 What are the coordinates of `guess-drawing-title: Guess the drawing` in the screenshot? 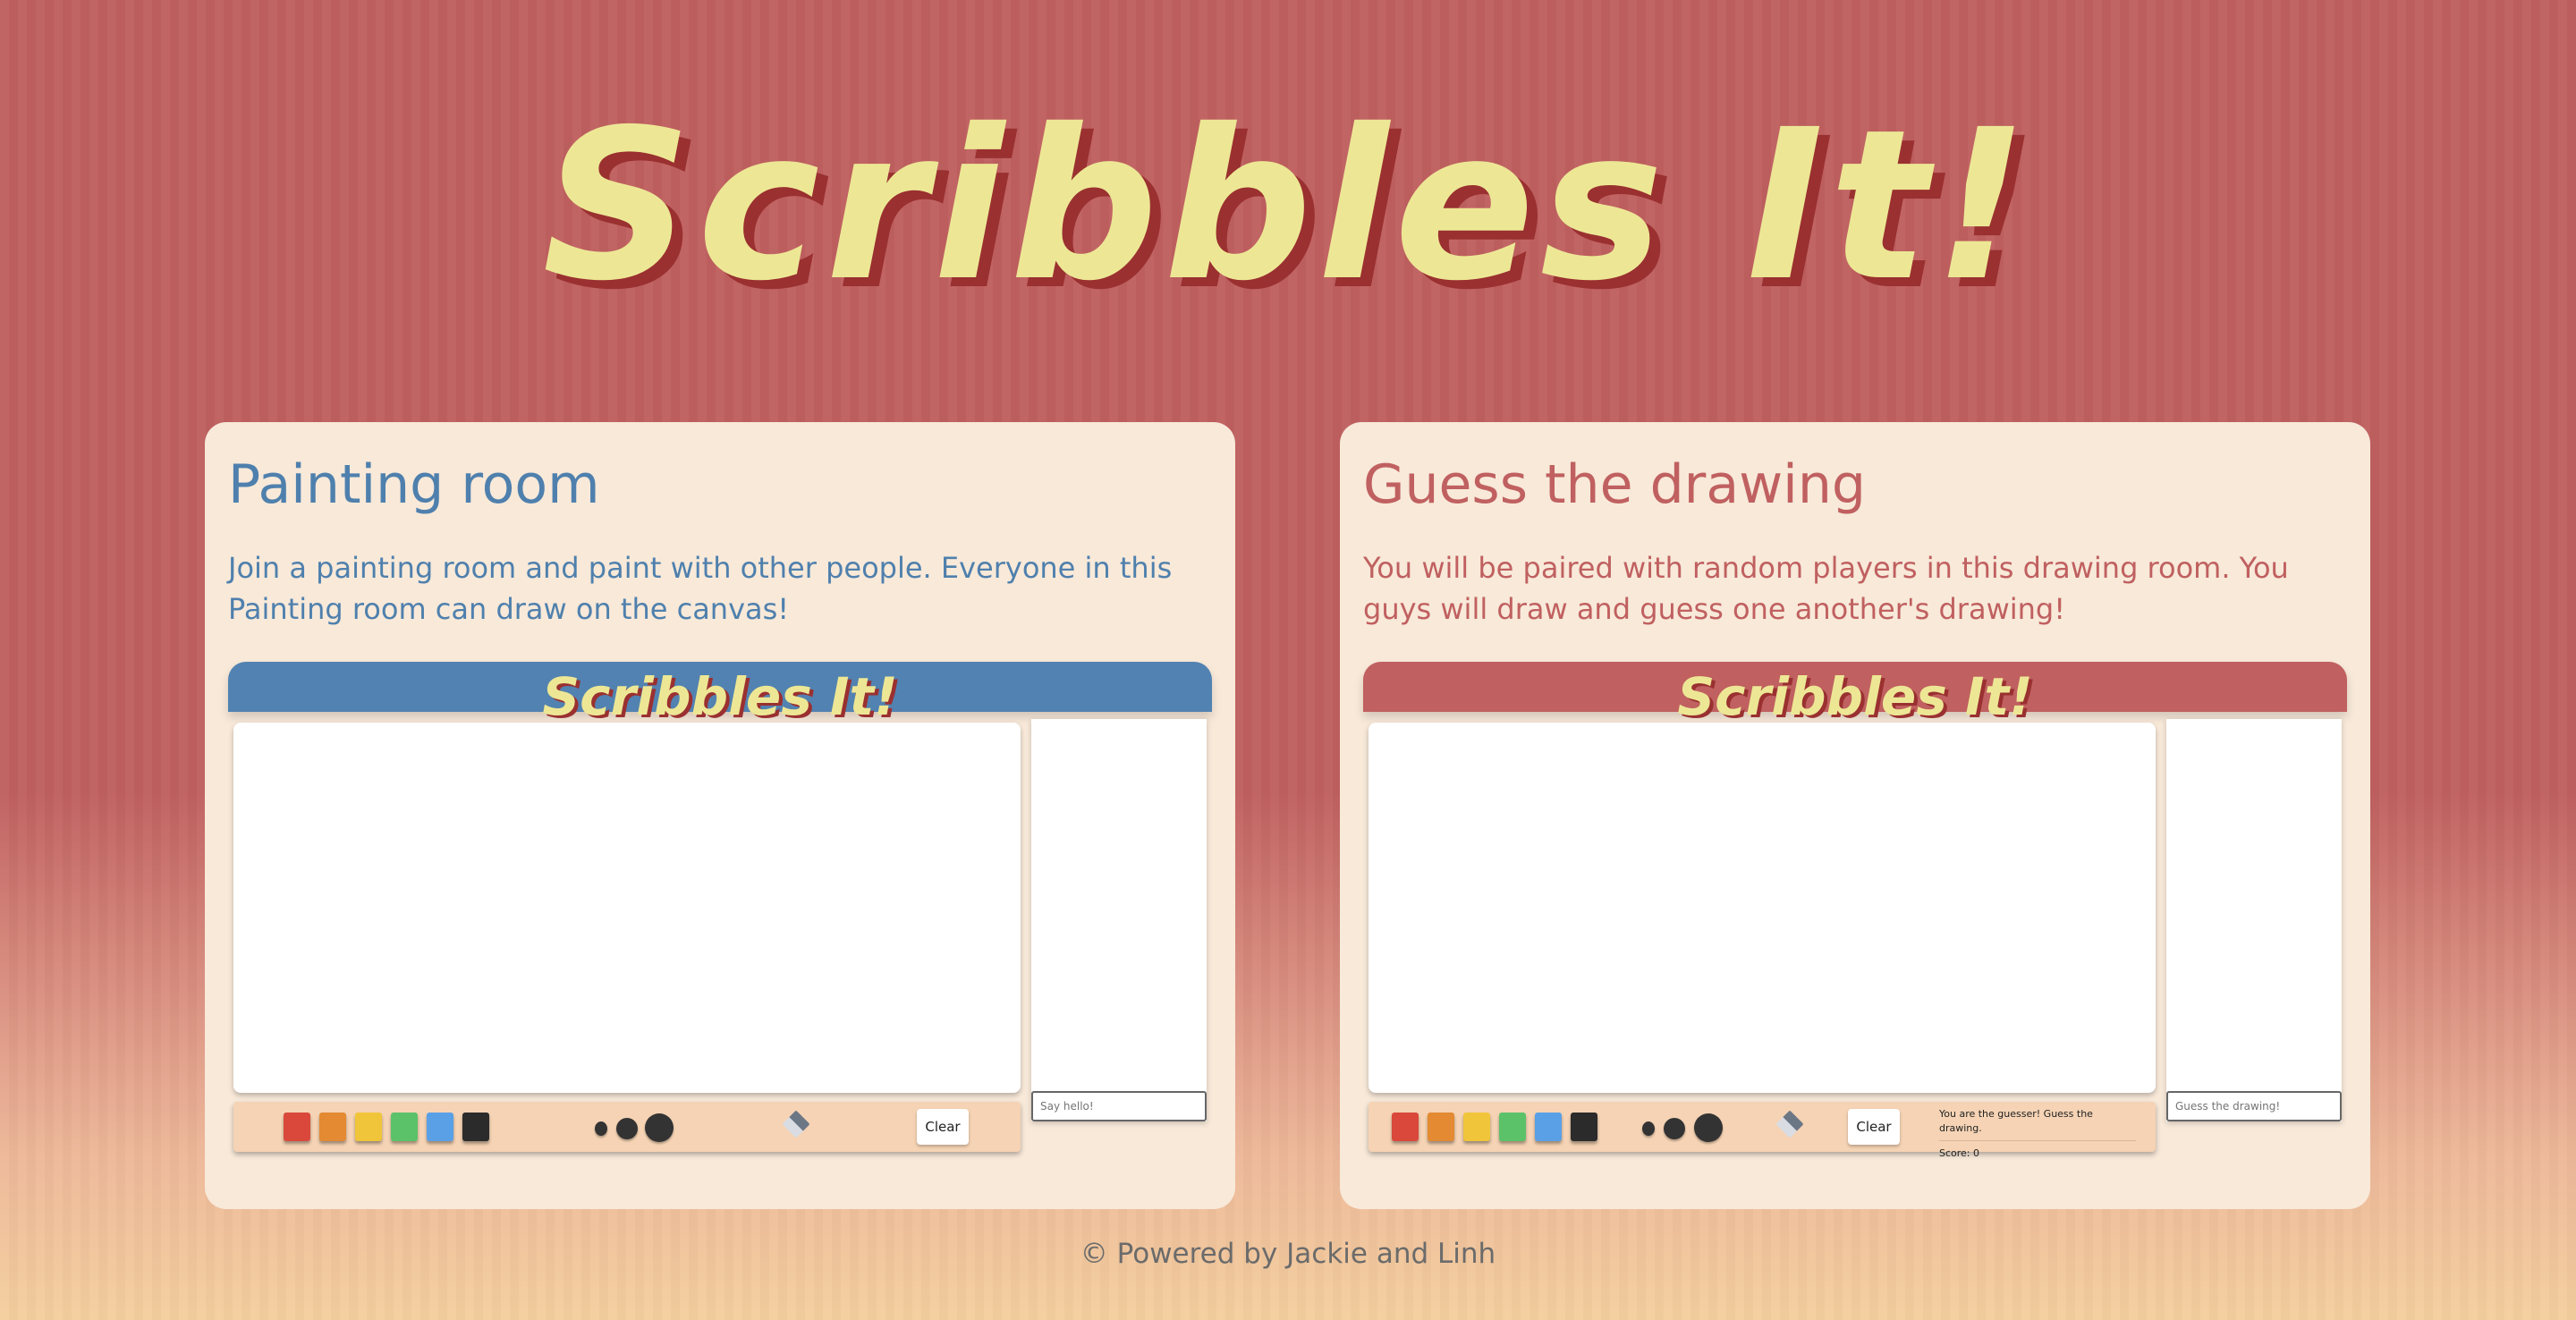 It's located at (1614, 484).